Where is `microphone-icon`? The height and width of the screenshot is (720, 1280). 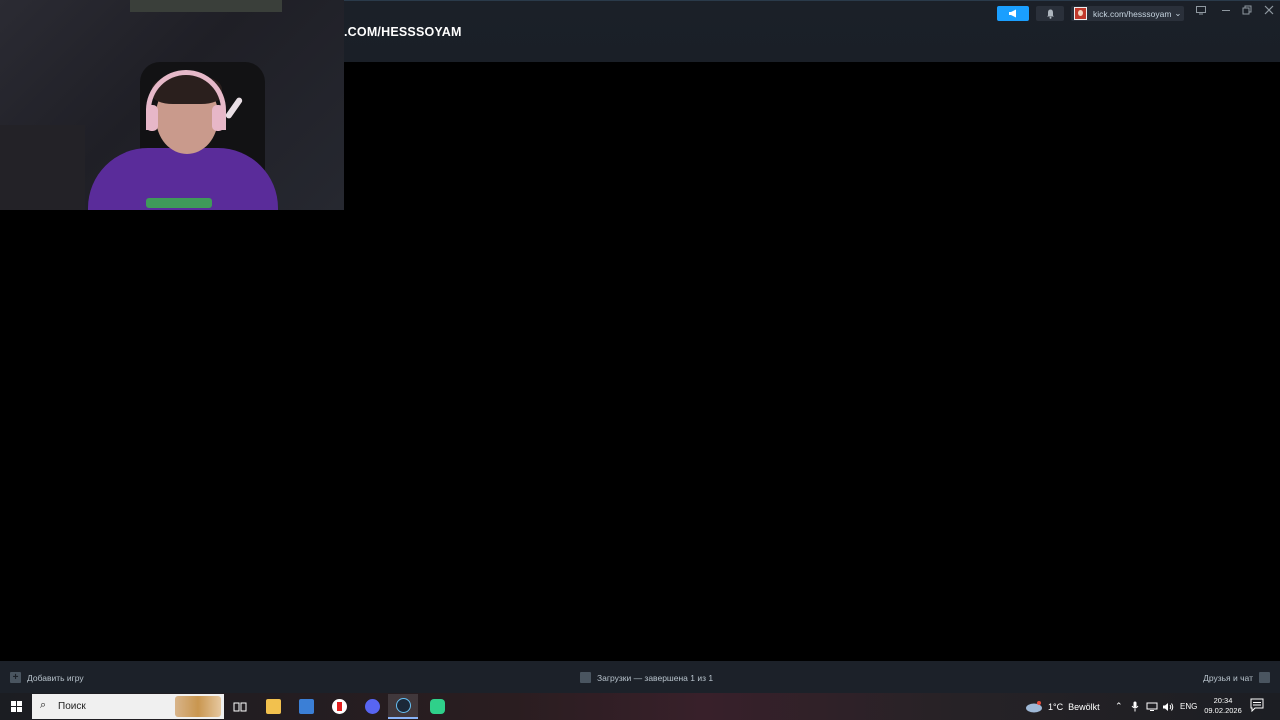 microphone-icon is located at coordinates (1135, 706).